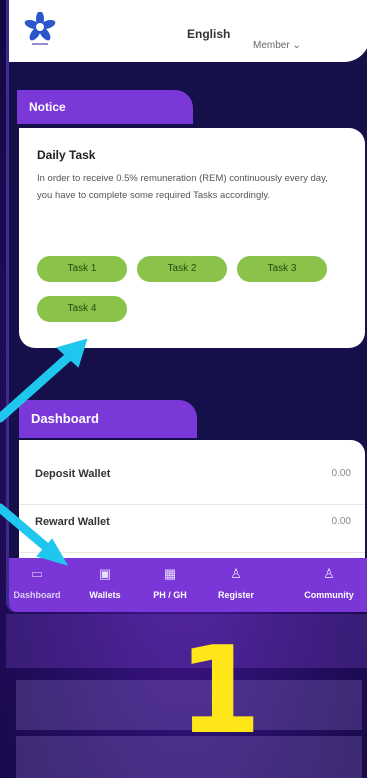  Describe the element at coordinates (44, 452) in the screenshot. I see `annotation-arrows` at that location.